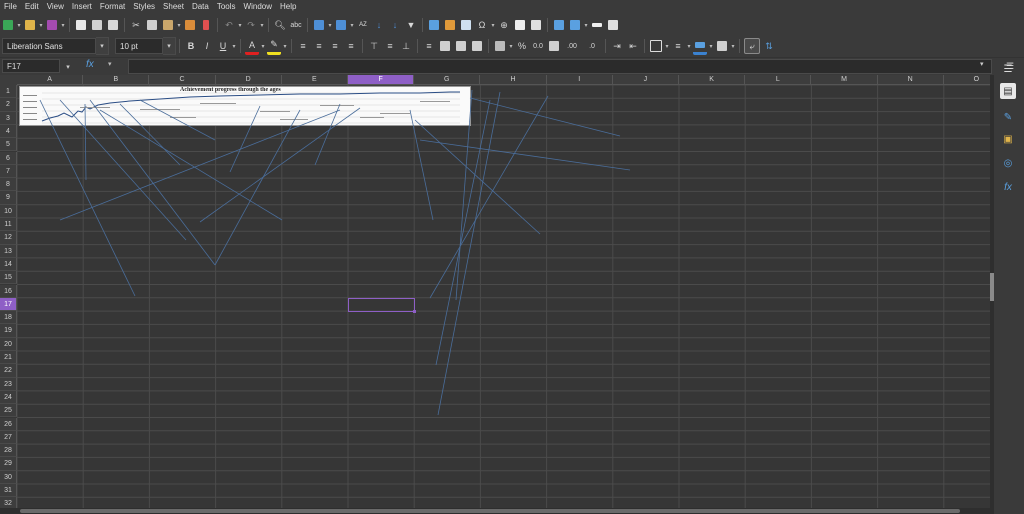 This screenshot has width=1024, height=514. Describe the element at coordinates (81, 25) in the screenshot. I see `export-pdf-icon` at that location.